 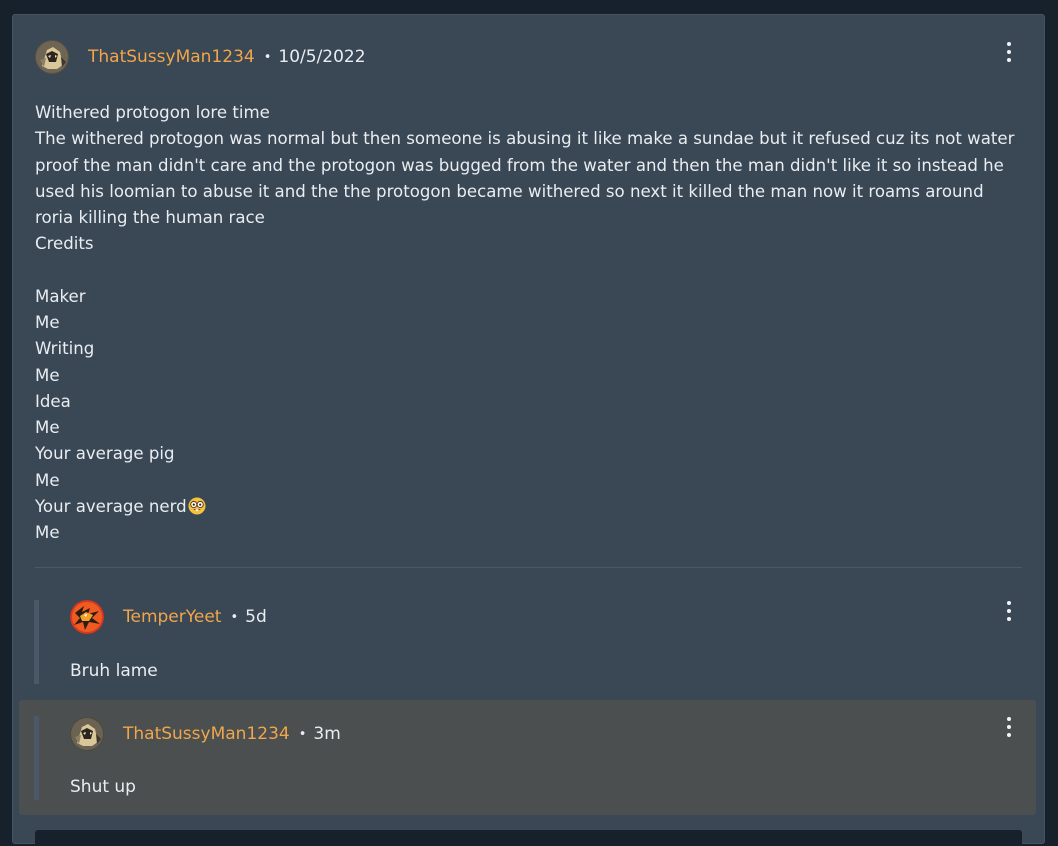 What do you see at coordinates (64, 244) in the screenshot?
I see `post-line: Credits` at bounding box center [64, 244].